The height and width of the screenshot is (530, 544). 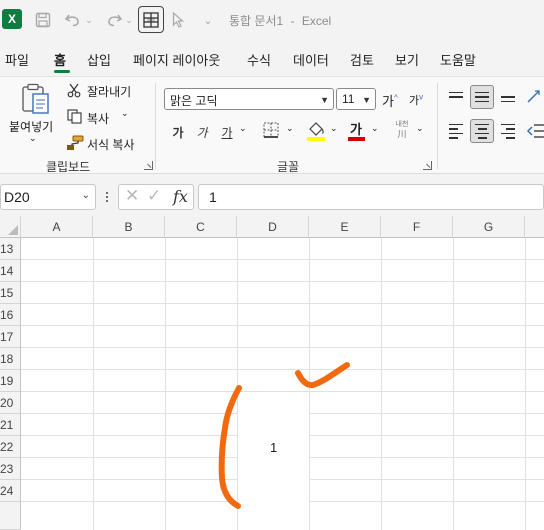 What do you see at coordinates (508, 131) in the screenshot?
I see `align-right-button` at bounding box center [508, 131].